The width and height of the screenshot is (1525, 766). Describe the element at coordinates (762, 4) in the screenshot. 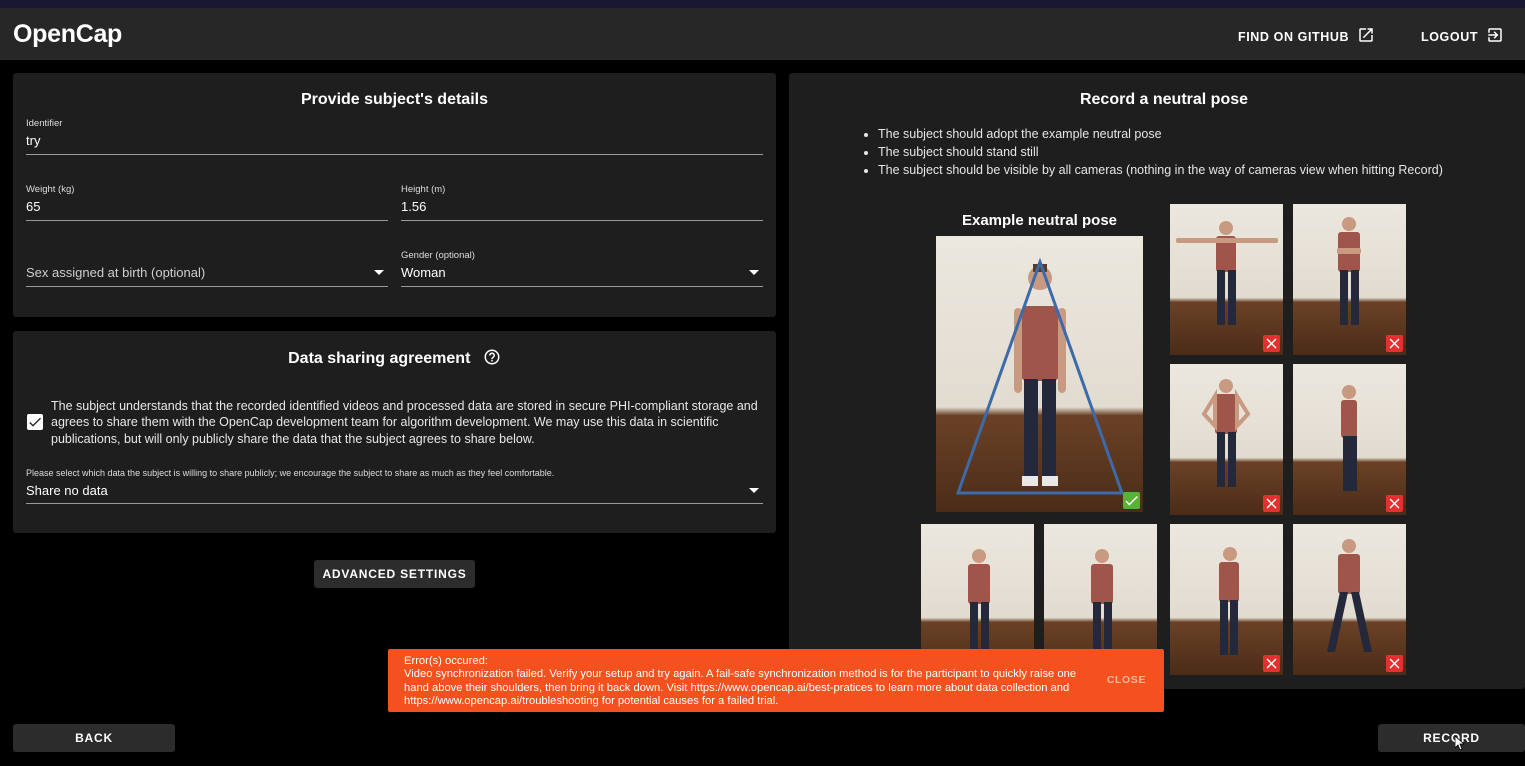

I see `window-top-strip` at that location.